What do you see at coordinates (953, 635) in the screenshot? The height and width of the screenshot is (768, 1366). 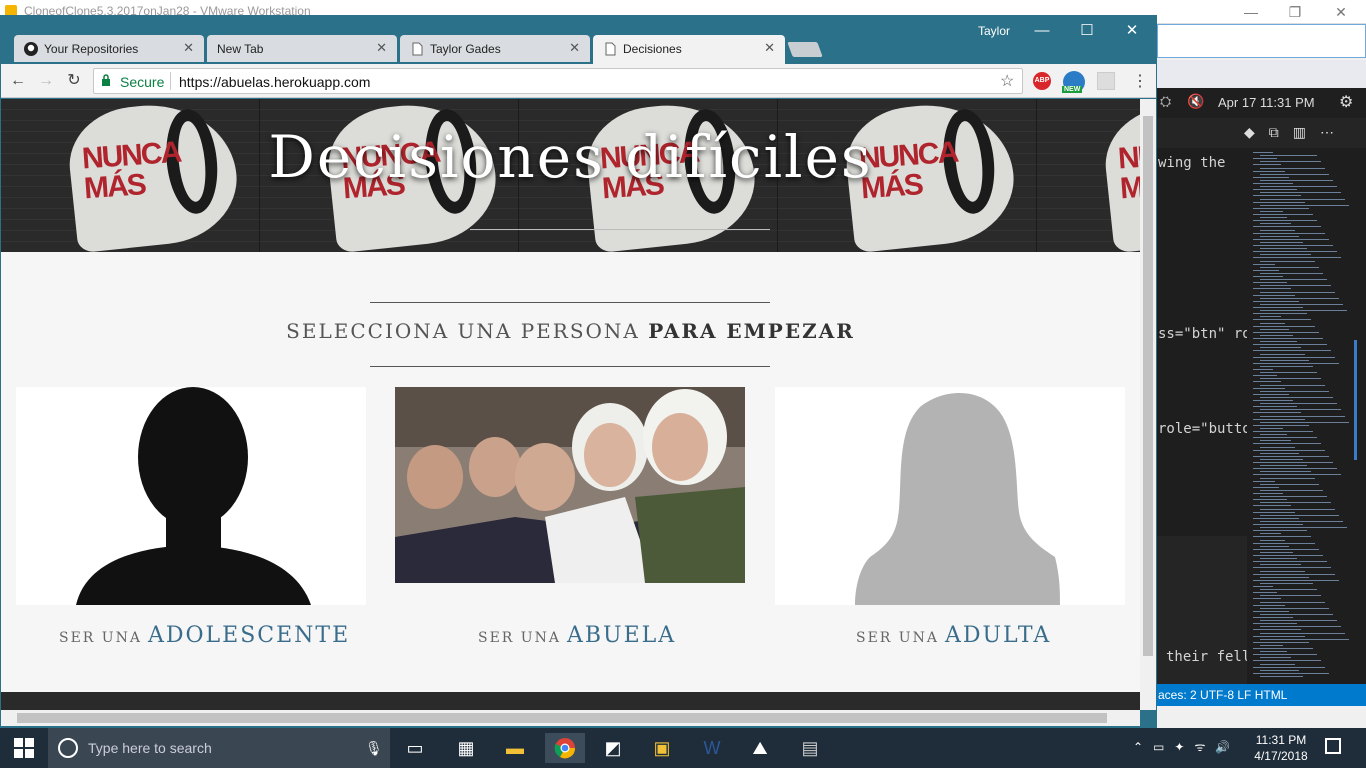 I see `option-adulta: SER UNA ADULTA` at bounding box center [953, 635].